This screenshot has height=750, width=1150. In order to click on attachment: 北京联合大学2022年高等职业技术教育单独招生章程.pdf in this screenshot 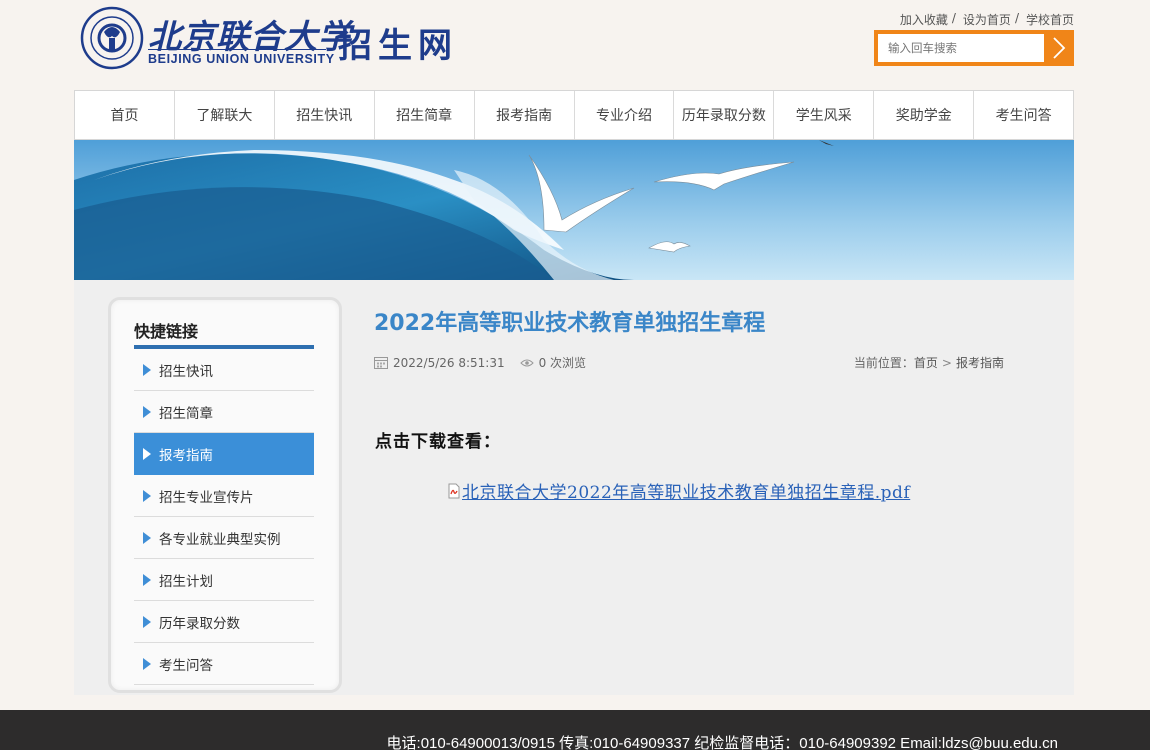, I will do `click(678, 490)`.